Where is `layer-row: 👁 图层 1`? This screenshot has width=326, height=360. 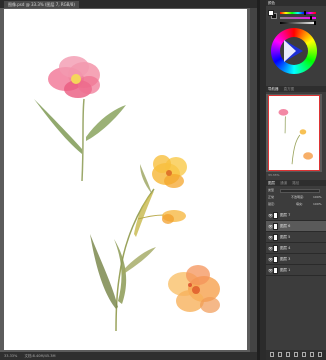
layer-row: 👁 图层 1 is located at coordinates (296, 270).